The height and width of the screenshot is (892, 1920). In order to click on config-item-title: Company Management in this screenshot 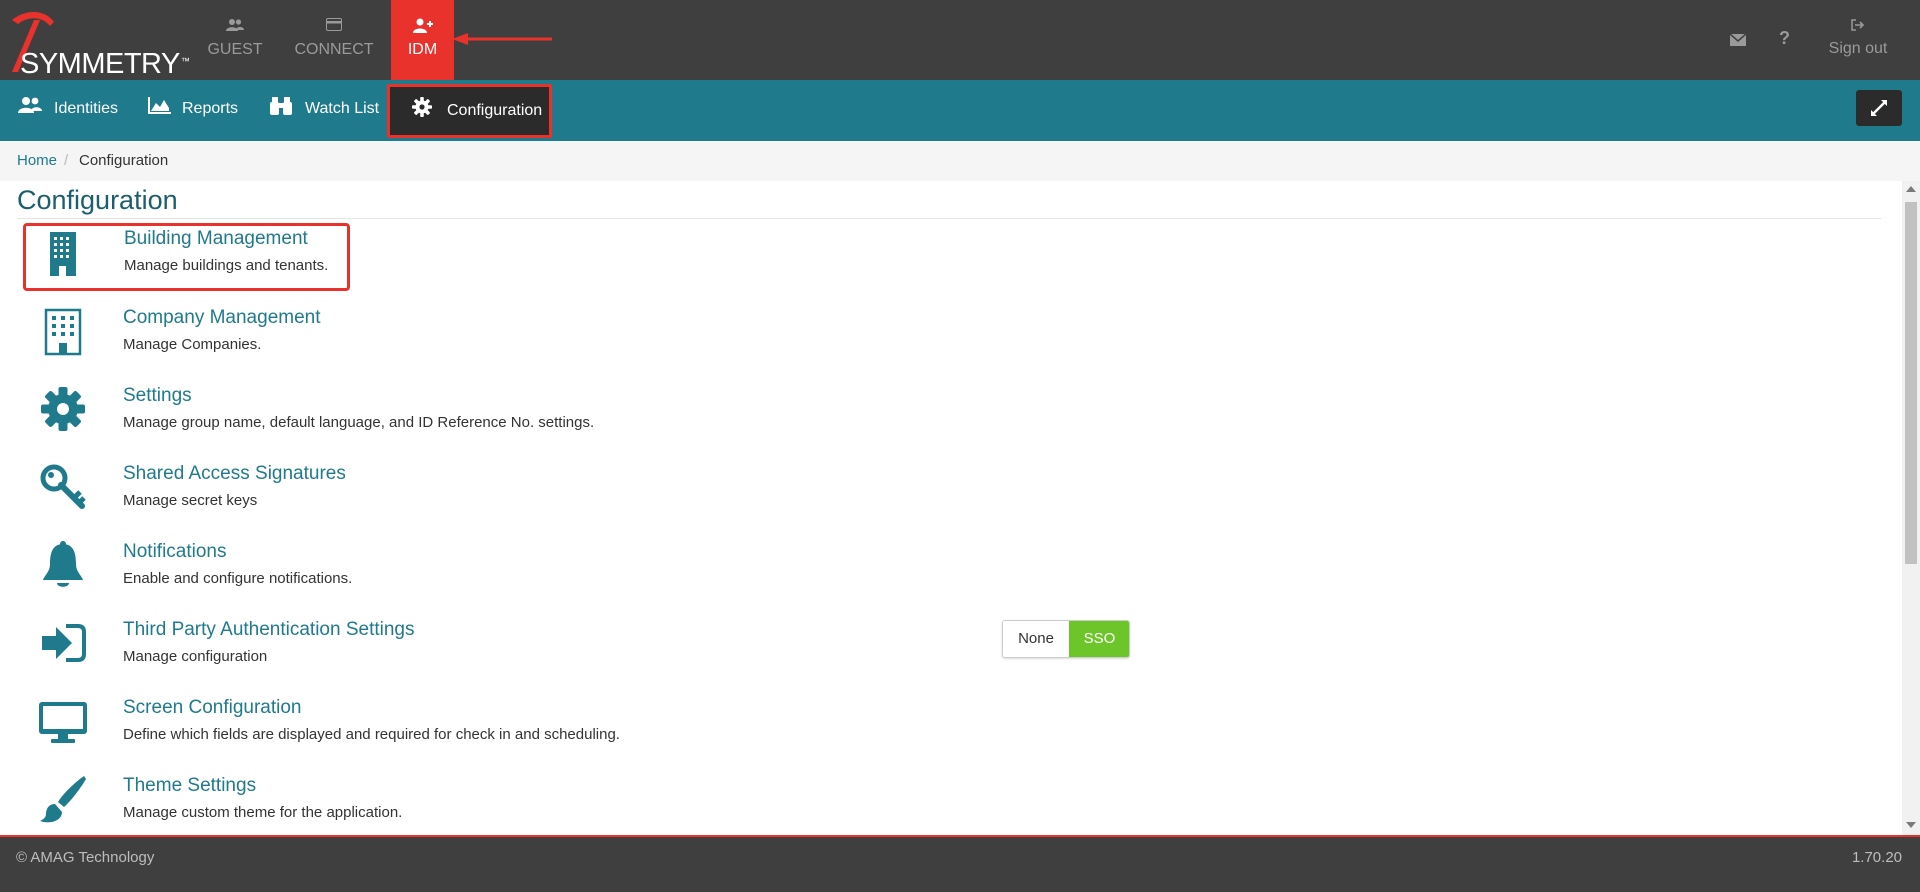, I will do `click(222, 318)`.